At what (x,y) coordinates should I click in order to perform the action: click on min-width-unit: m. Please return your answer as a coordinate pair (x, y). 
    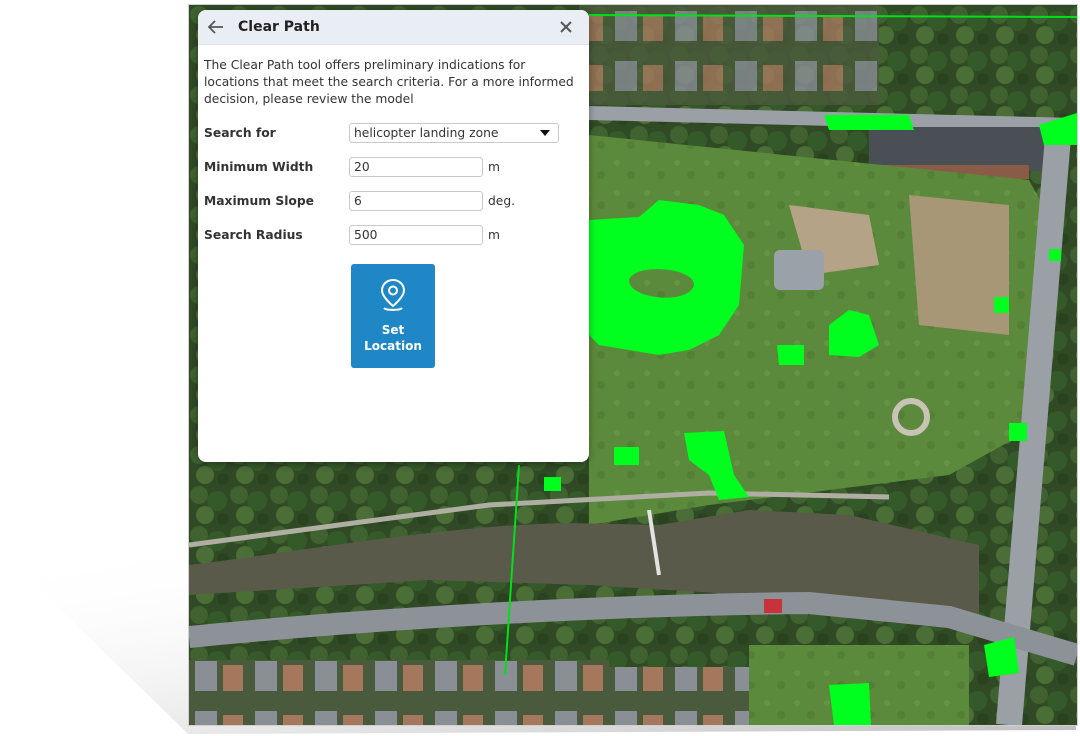
    Looking at the image, I should click on (494, 167).